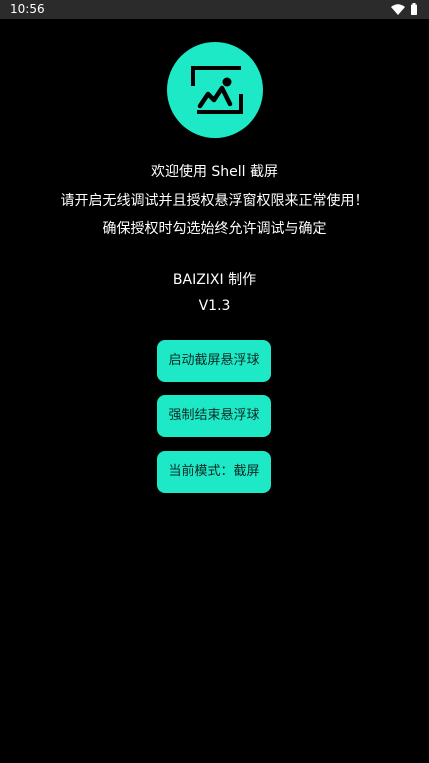  I want to click on wifi-icon, so click(398, 9).